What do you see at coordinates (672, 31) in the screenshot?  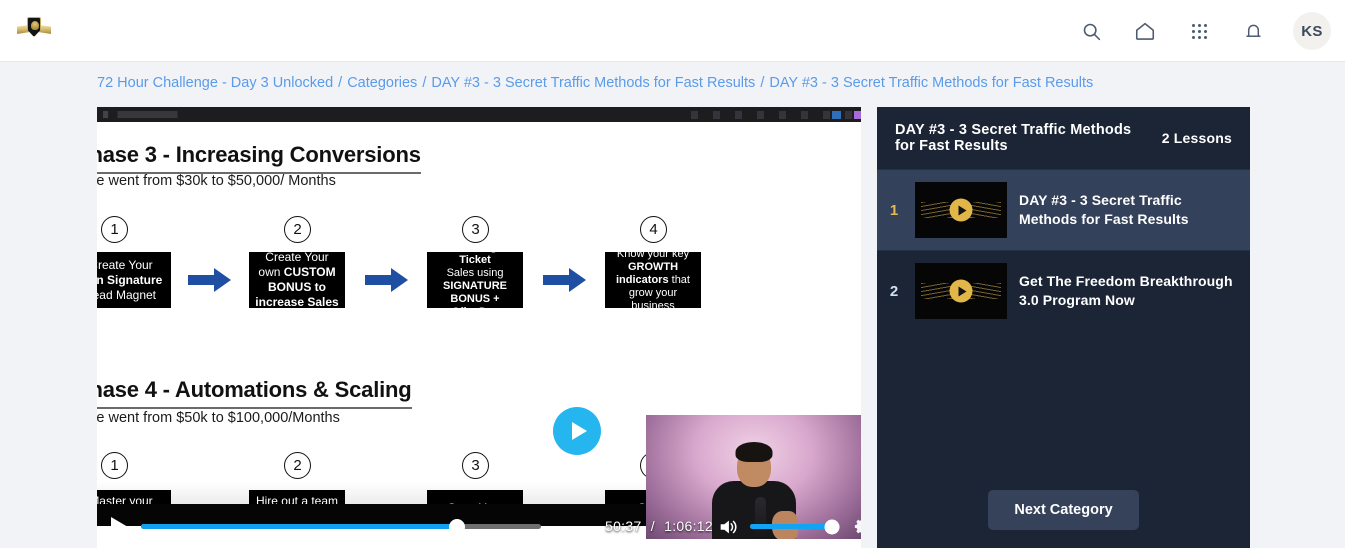 I see `top-header-bar: KS` at bounding box center [672, 31].